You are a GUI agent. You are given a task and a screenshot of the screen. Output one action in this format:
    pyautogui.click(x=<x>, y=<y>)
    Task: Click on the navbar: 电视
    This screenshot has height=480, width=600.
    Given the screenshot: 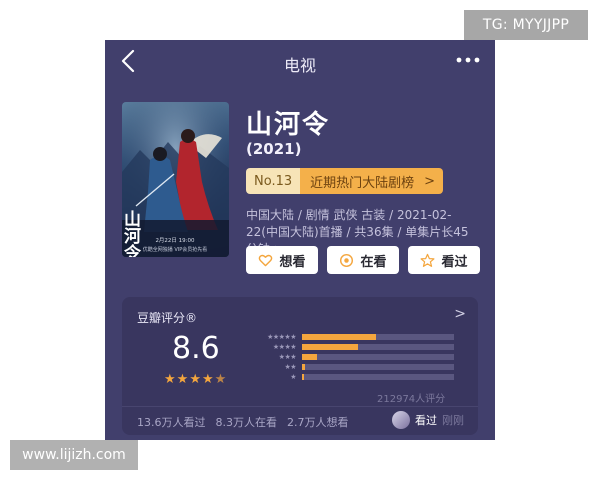 What is the action you would take?
    pyautogui.click(x=300, y=61)
    